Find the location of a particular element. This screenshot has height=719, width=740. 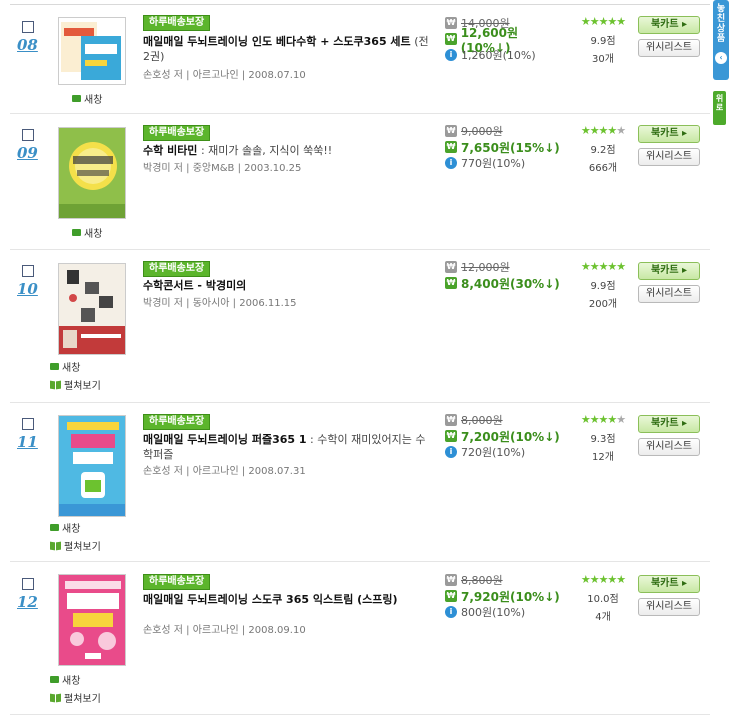

rank-number: 10 is located at coordinates (33, 289).